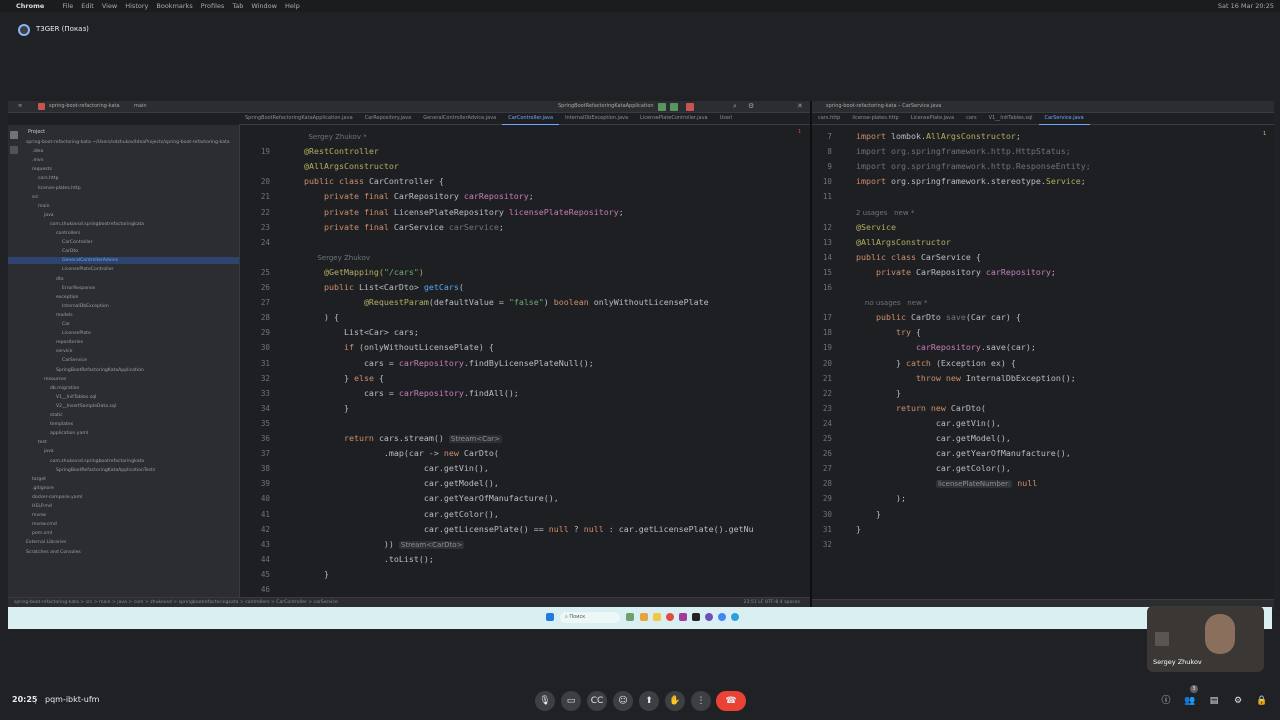  Describe the element at coordinates (726, 118) in the screenshot. I see `editor-tab: Userl` at that location.